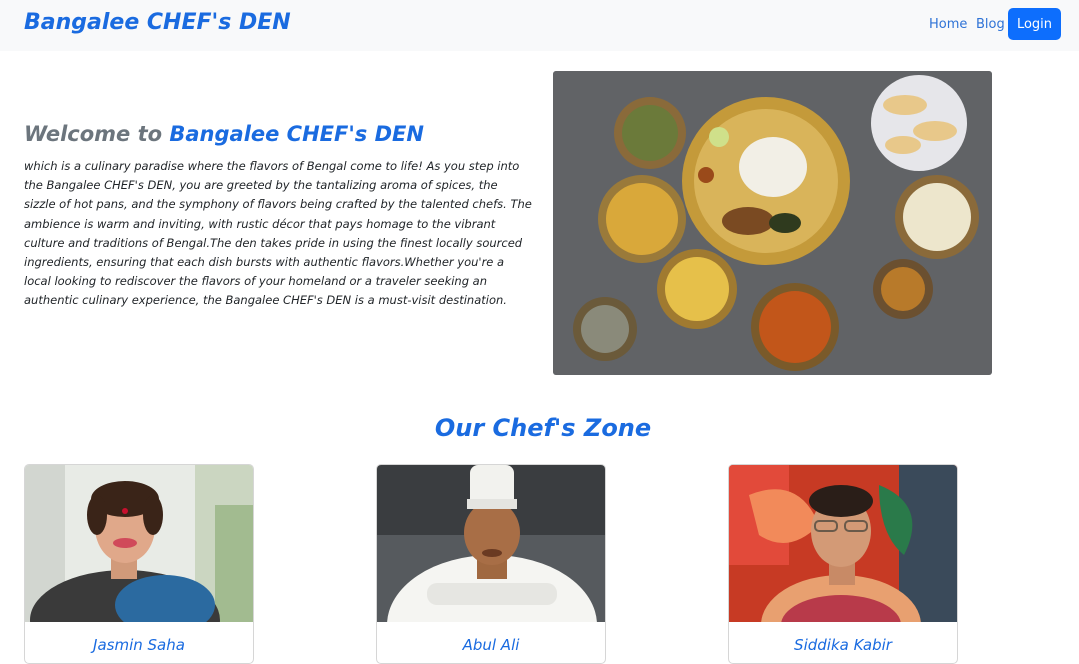 This screenshot has width=1079, height=664. I want to click on chefs-zone-title: Our Chef's Zone, so click(543, 428).